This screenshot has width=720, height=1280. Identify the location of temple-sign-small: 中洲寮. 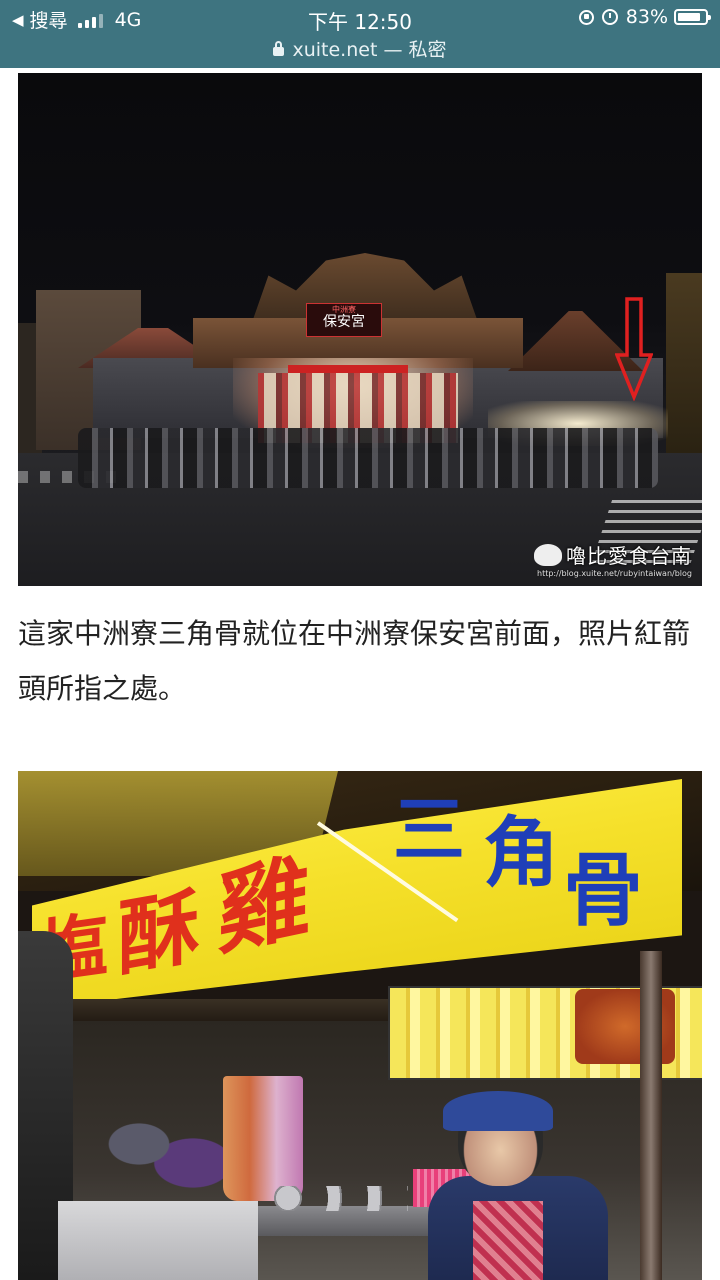
(344, 309).